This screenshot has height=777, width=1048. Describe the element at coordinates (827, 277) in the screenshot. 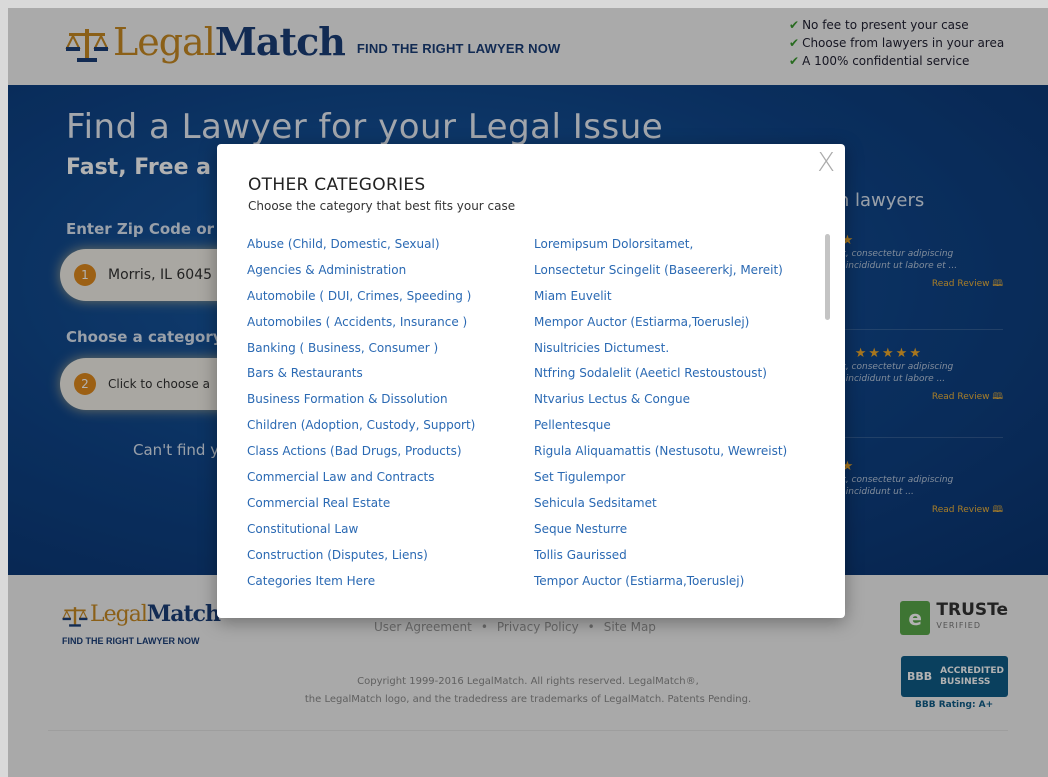

I see `scrollbar-thumb` at that location.